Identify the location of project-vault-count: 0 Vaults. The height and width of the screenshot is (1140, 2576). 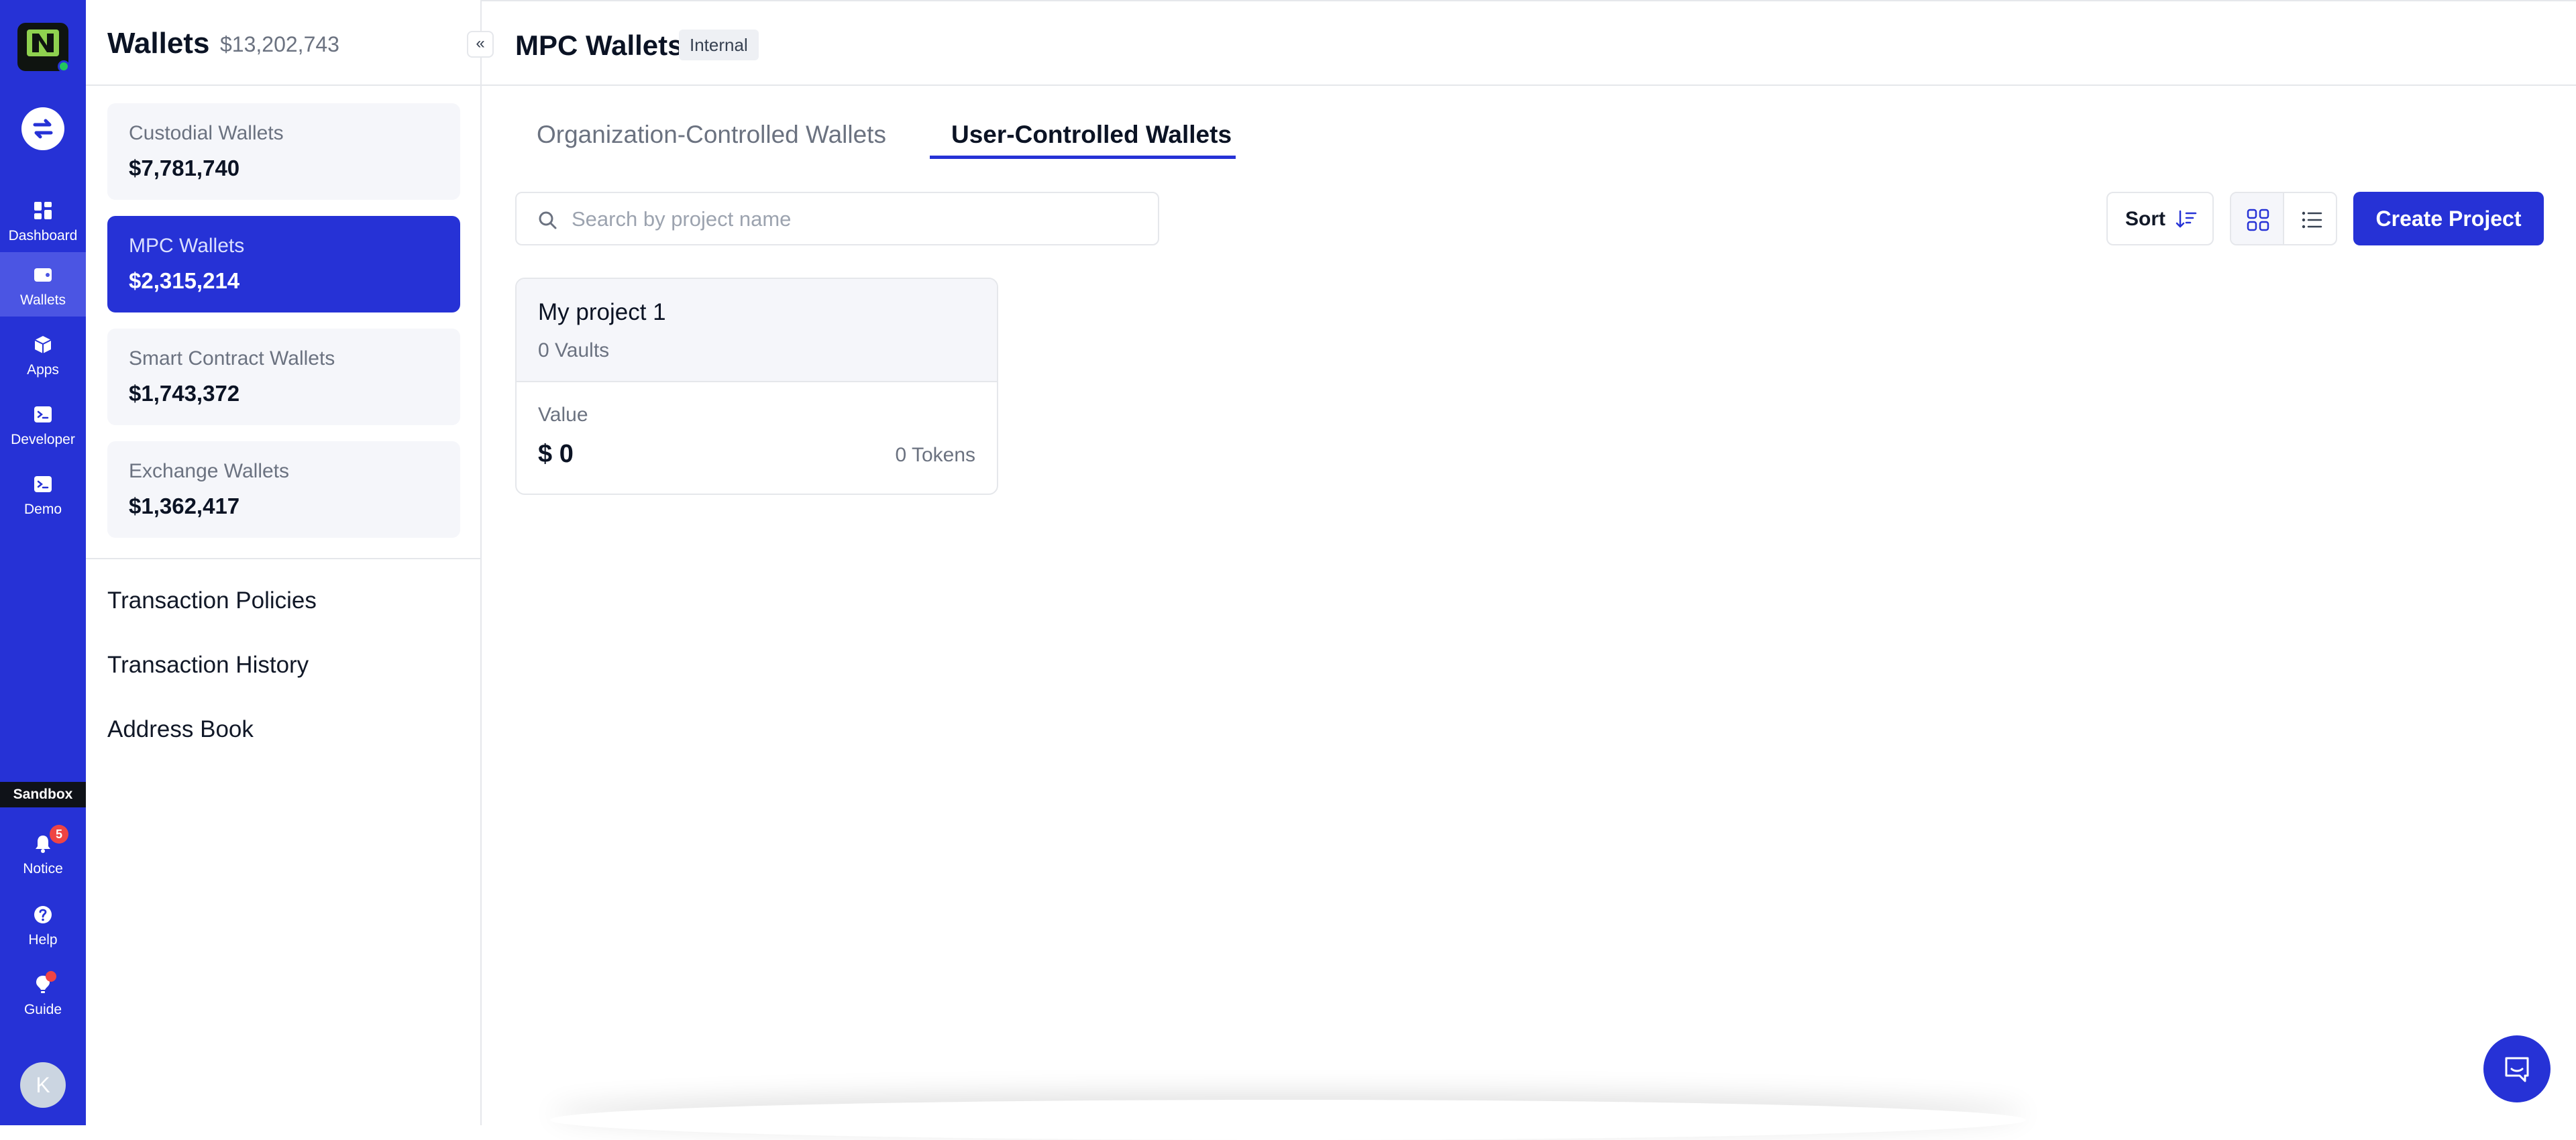
(574, 350).